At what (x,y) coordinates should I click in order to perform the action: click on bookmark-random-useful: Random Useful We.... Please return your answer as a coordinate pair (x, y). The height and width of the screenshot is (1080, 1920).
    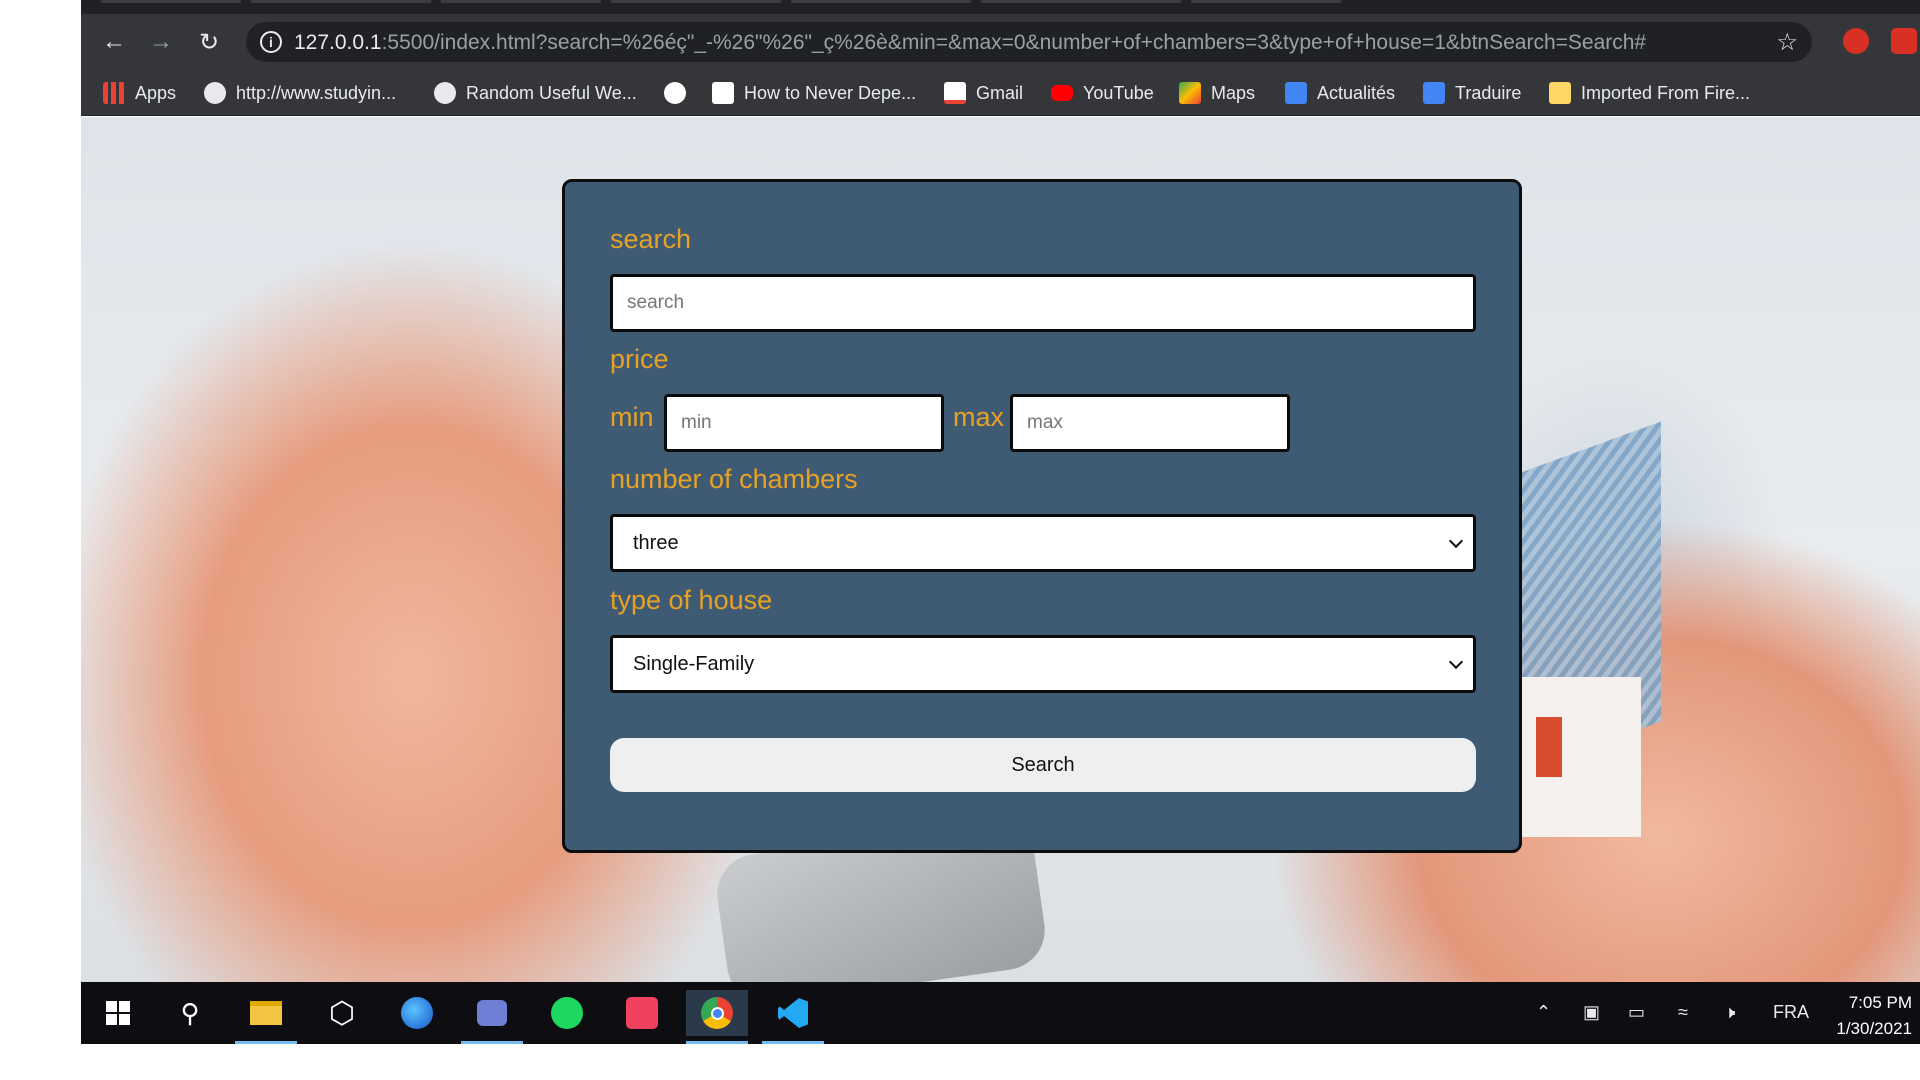
    Looking at the image, I should click on (535, 93).